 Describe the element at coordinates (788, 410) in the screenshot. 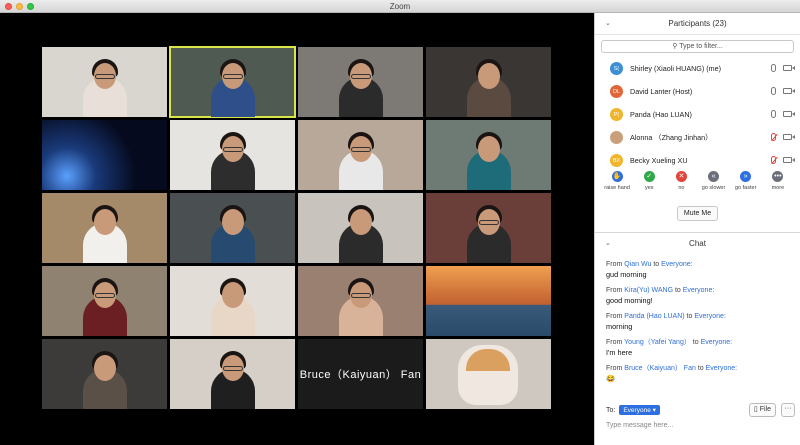

I see `chat-more-button: ···` at that location.